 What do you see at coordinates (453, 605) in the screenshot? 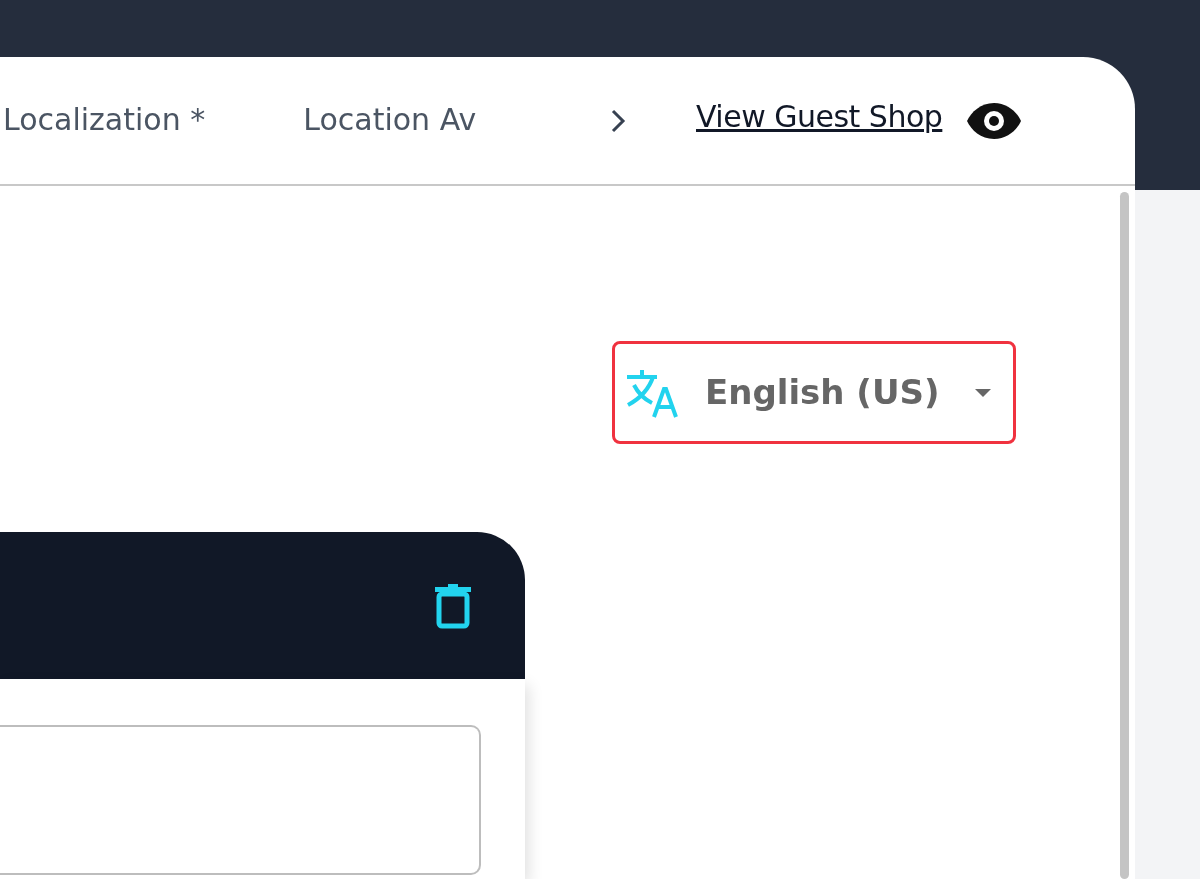
I see `trash-icon` at bounding box center [453, 605].